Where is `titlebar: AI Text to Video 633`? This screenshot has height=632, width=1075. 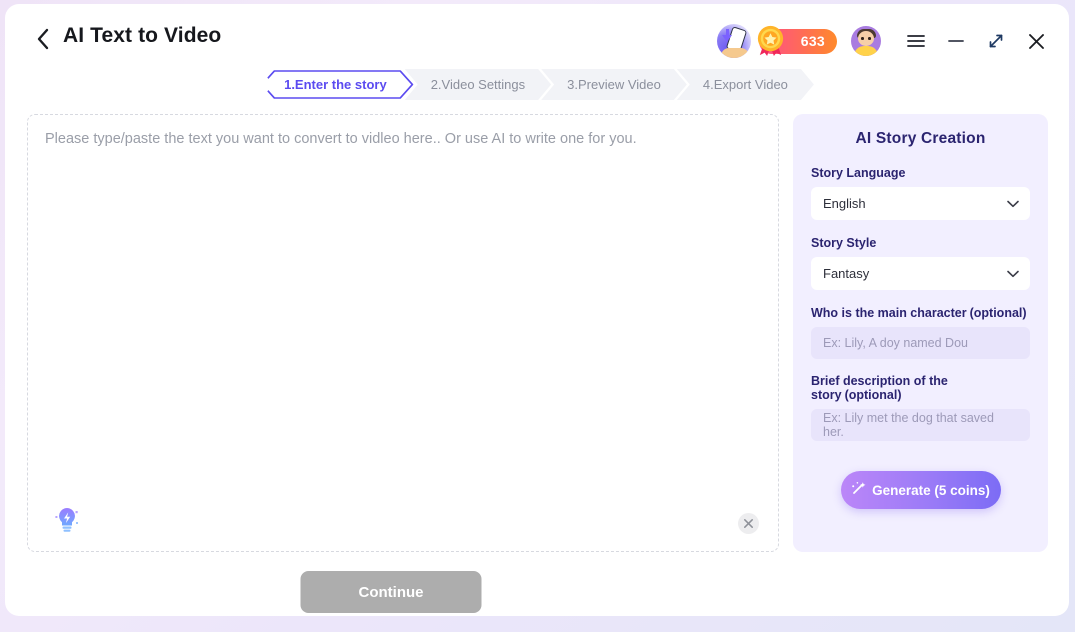
titlebar: AI Text to Video 633 is located at coordinates (537, 39).